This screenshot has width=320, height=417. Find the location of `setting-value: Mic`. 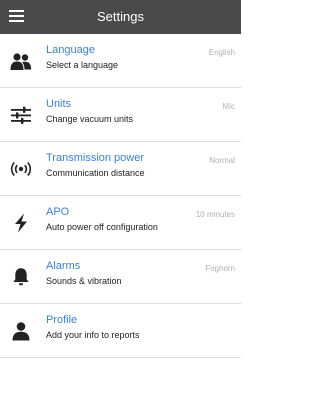

setting-value: Mic is located at coordinates (228, 106).